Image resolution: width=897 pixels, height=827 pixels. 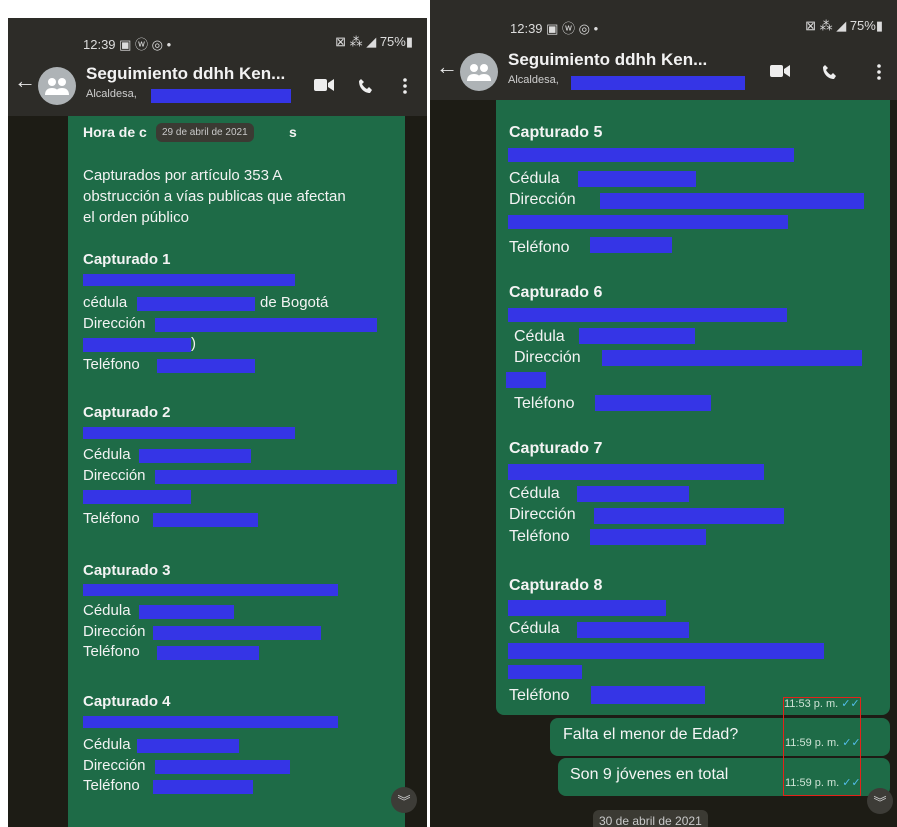 What do you see at coordinates (111, 785) in the screenshot?
I see `detainee-4-phone-label: Teléfono` at bounding box center [111, 785].